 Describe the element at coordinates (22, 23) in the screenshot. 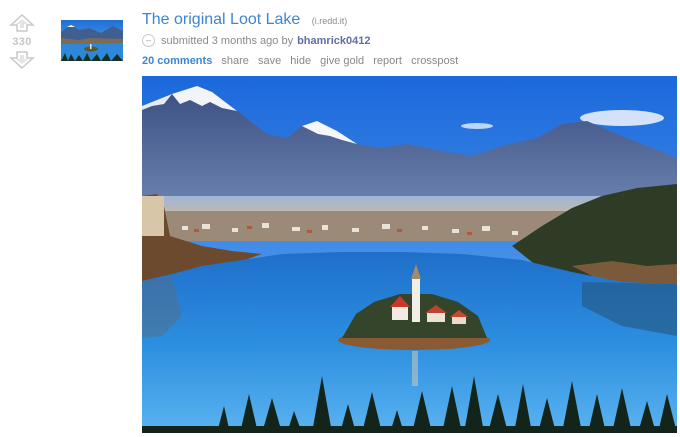

I see `upvote-arrow-icon` at that location.